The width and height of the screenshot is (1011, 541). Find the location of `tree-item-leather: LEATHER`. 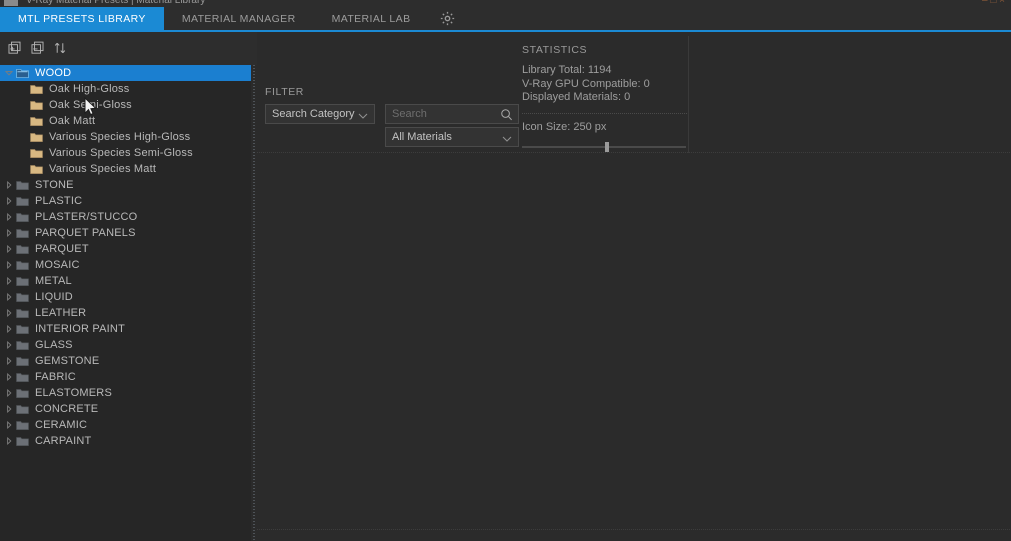

tree-item-leather: LEATHER is located at coordinates (125, 313).